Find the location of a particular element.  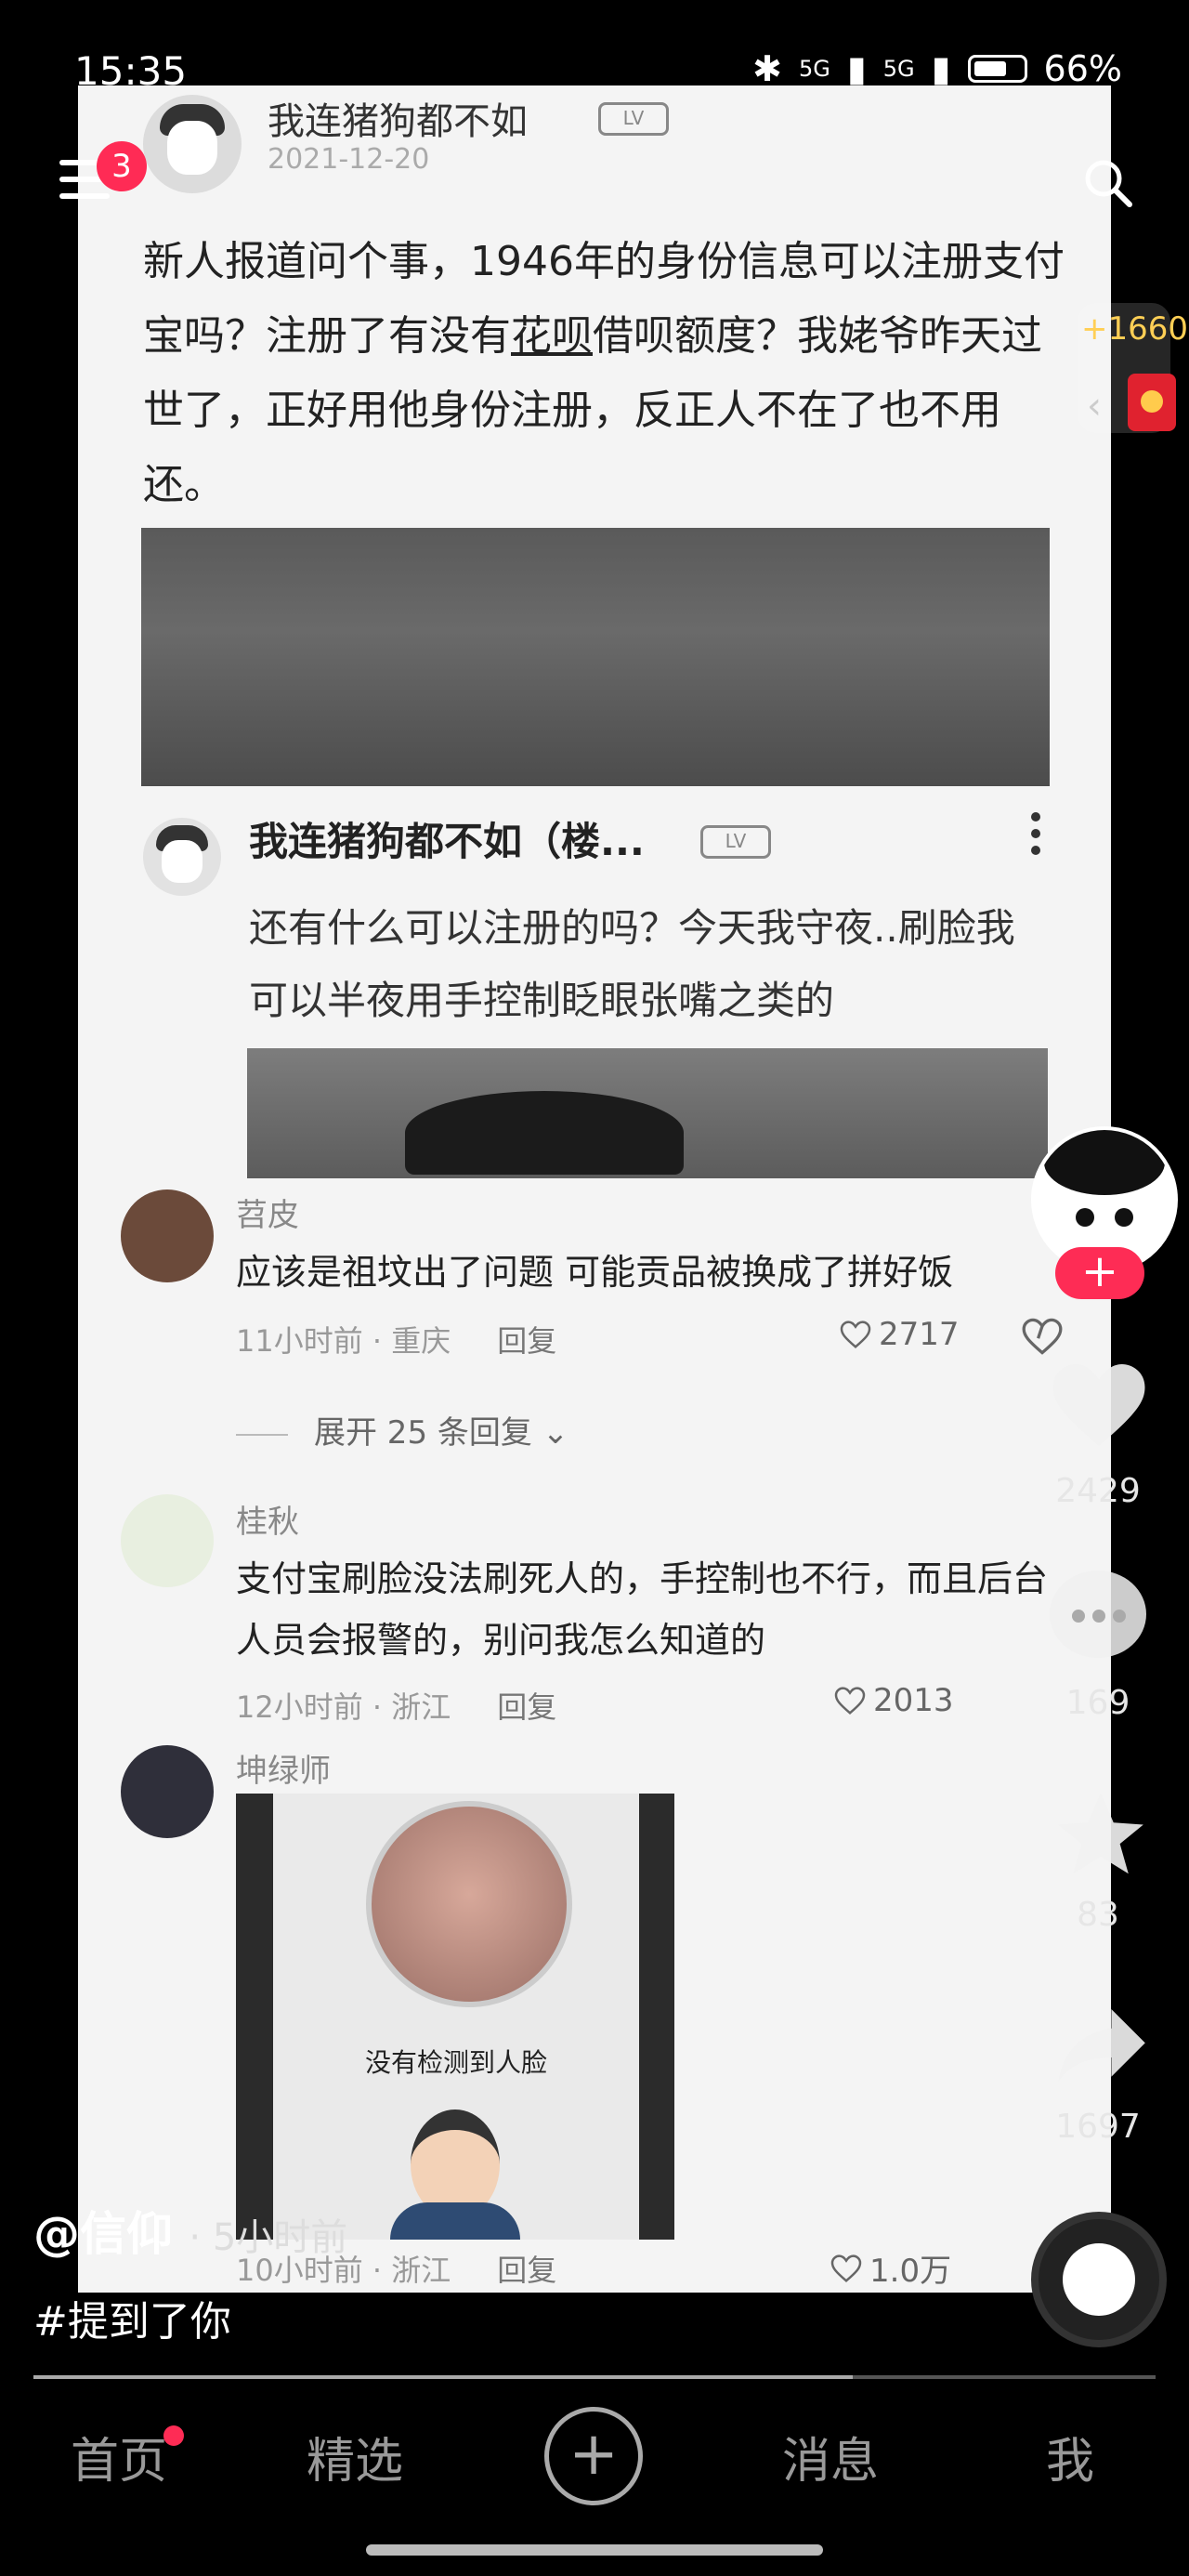

nav-me: 我 is located at coordinates (1070, 2456).